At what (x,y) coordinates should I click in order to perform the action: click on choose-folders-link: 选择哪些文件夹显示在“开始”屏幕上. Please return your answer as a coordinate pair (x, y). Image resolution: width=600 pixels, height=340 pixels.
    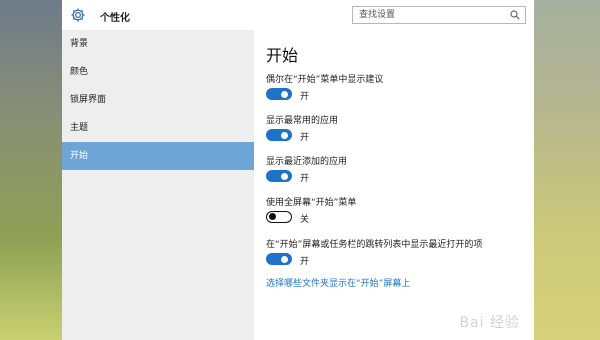
    Looking at the image, I should click on (338, 282).